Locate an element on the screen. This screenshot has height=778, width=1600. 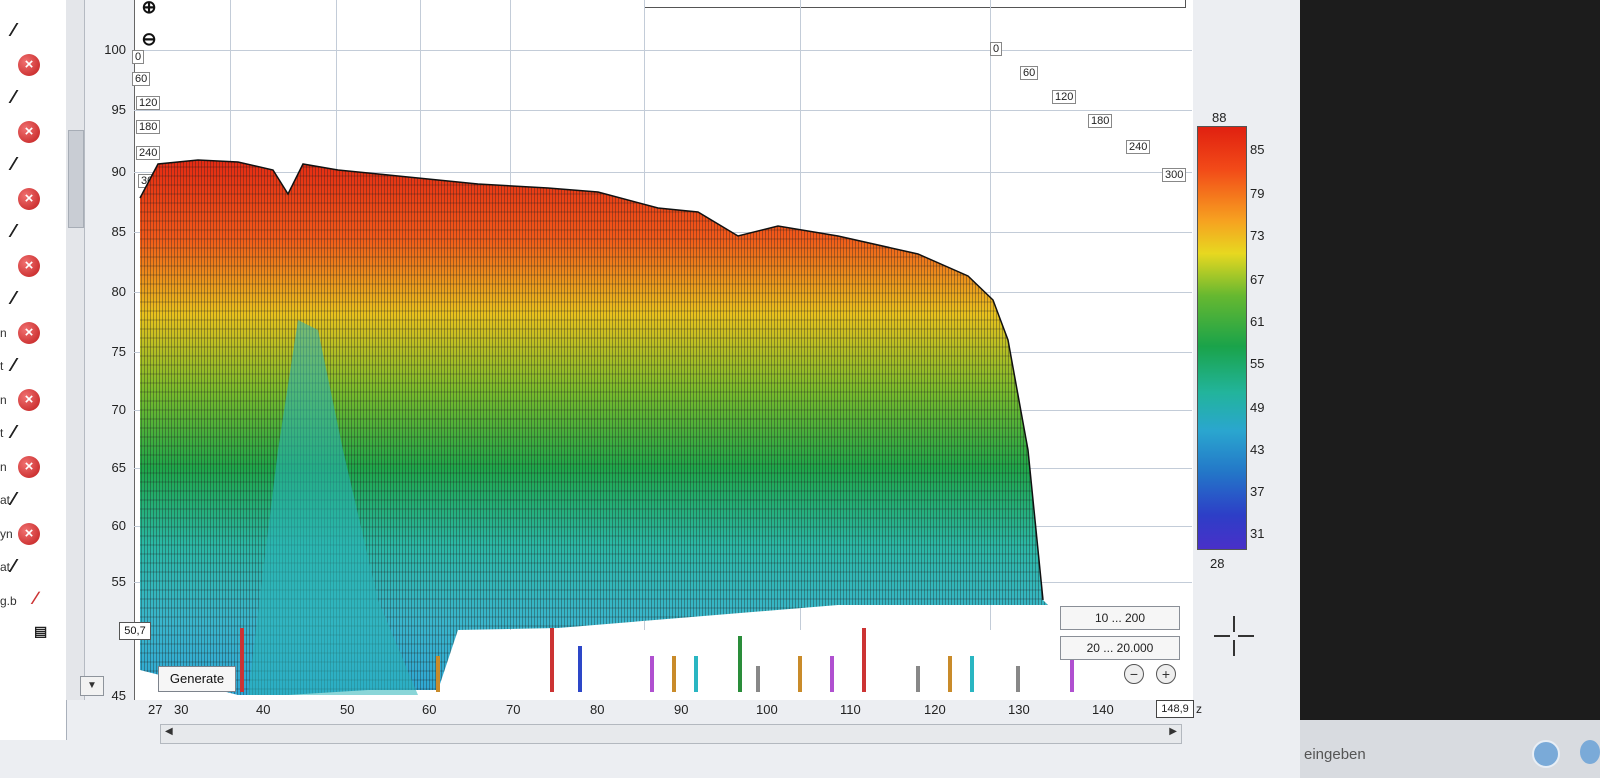
y-axis-tick-label: 100 is located at coordinates (115, 49).